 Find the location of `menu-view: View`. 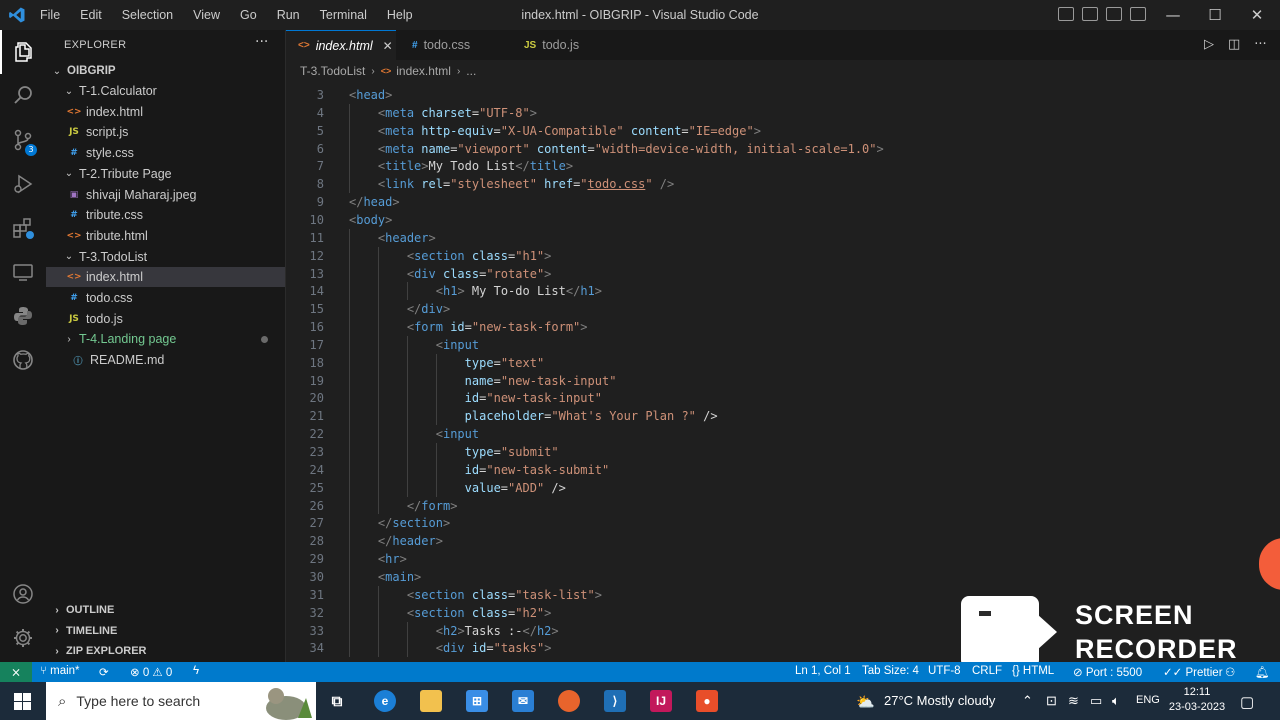

menu-view: View is located at coordinates (206, 15).